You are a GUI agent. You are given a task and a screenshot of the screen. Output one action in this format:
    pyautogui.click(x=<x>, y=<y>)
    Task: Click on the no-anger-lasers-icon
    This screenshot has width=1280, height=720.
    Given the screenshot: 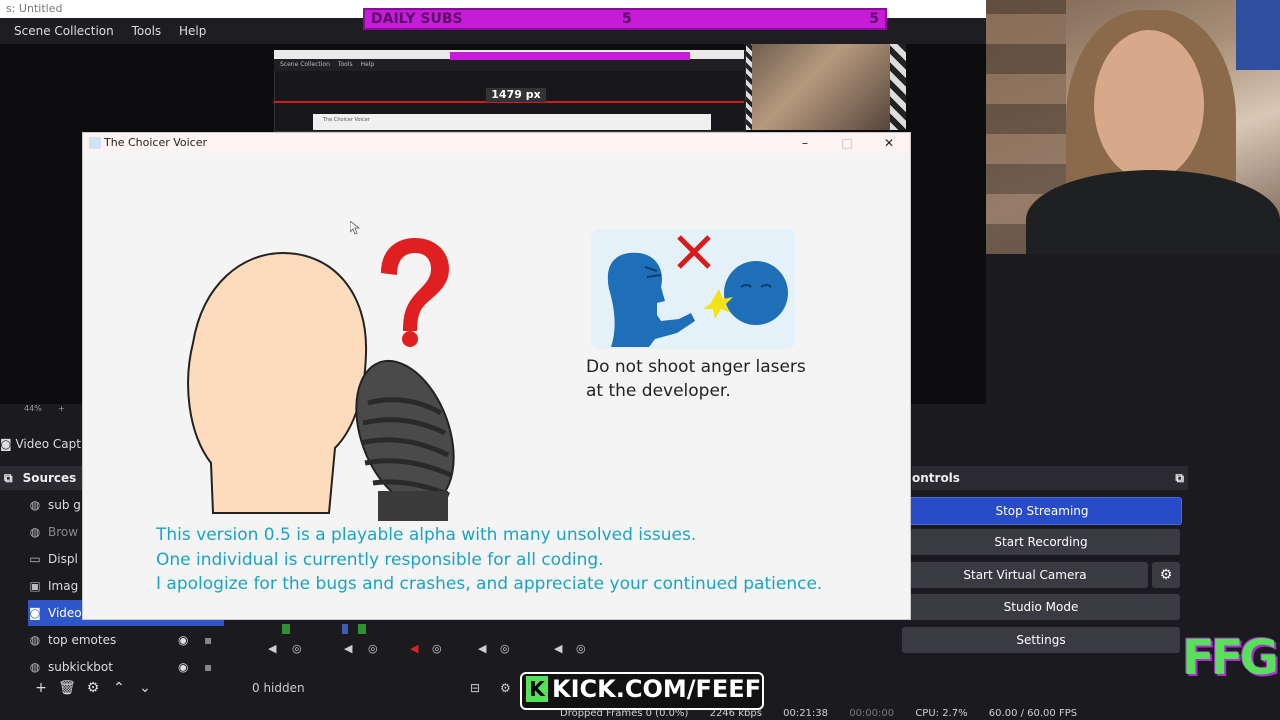 What is the action you would take?
    pyautogui.click(x=697, y=291)
    